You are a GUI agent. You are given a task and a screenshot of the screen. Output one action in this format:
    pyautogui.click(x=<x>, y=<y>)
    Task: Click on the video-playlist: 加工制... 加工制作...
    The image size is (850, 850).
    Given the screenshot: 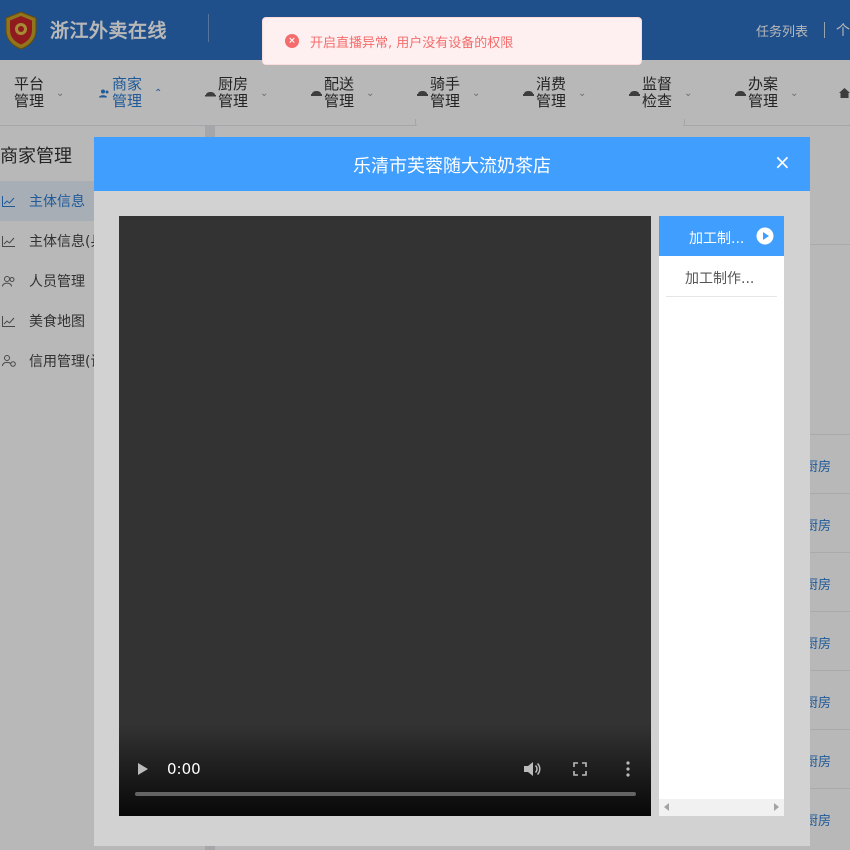 What is the action you would take?
    pyautogui.click(x=721, y=516)
    